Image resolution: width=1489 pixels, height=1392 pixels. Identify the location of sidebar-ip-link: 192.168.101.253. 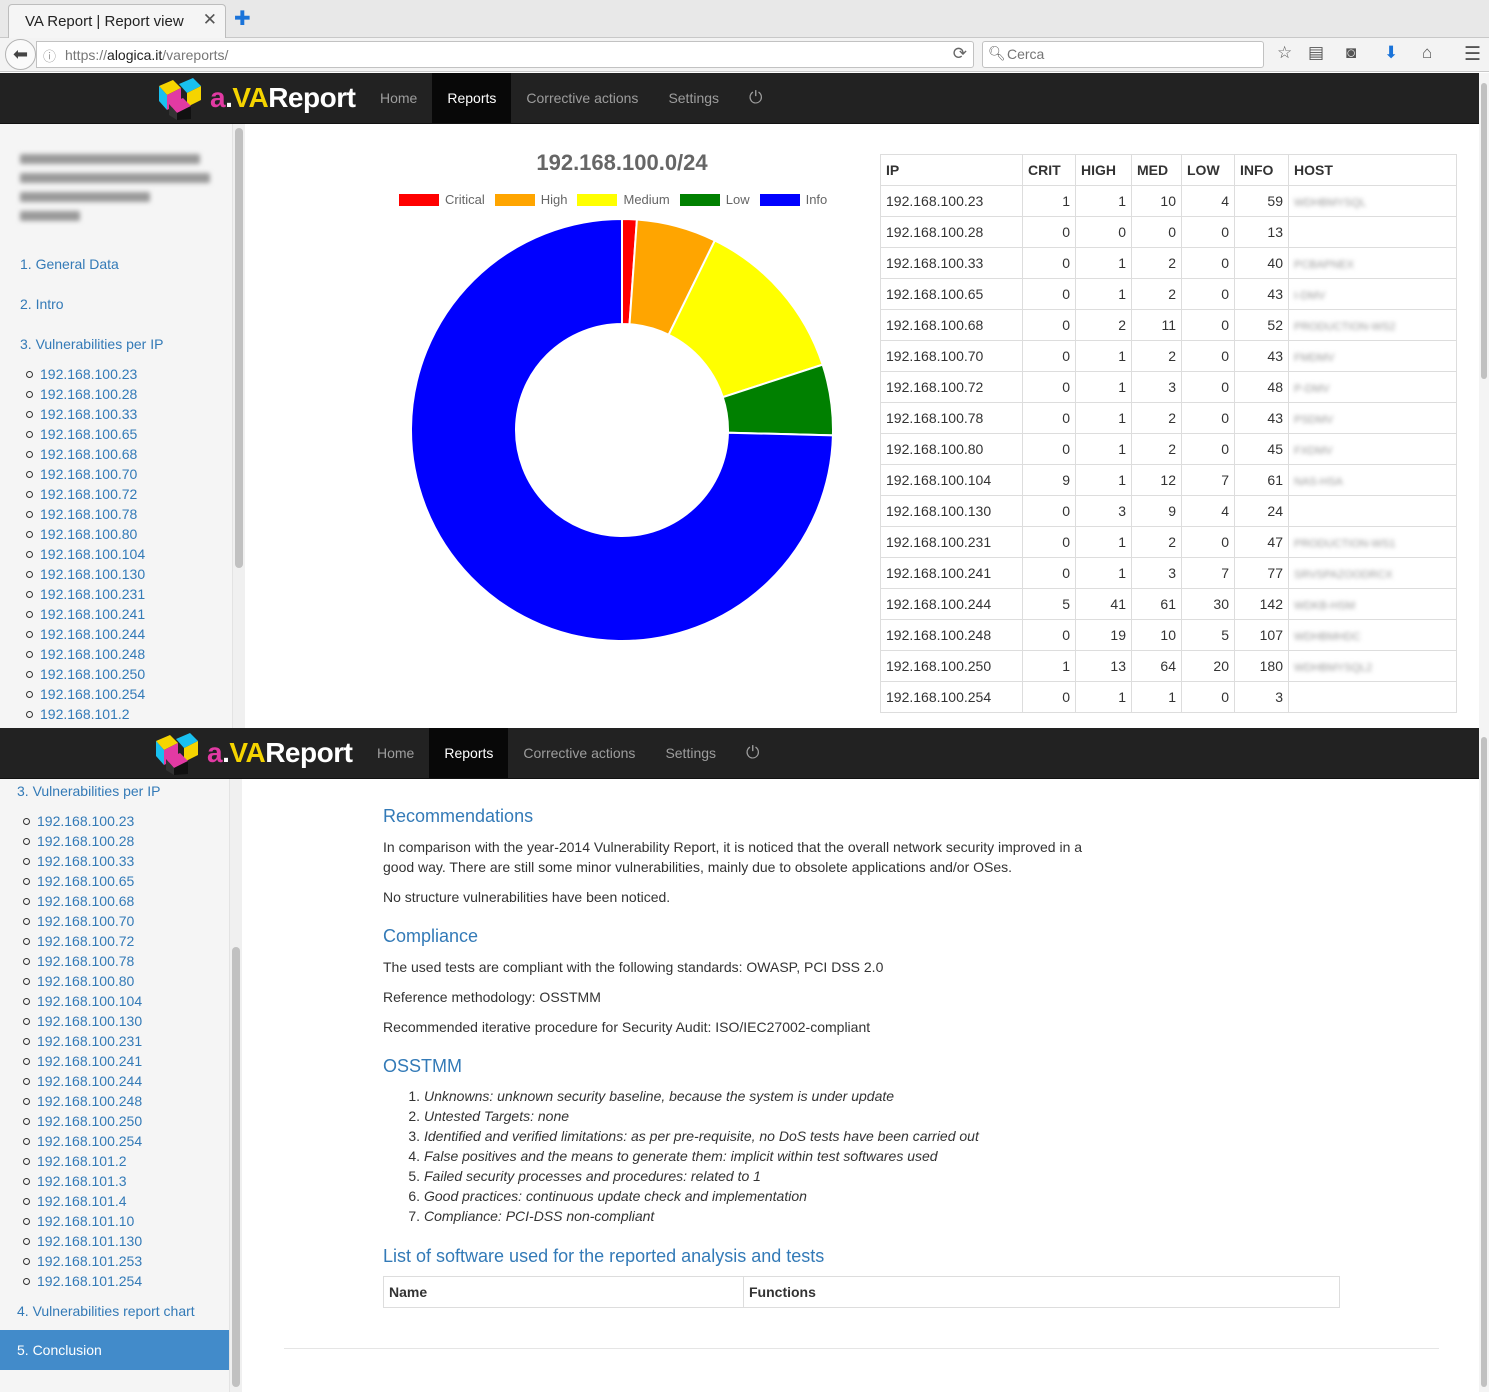
(82, 1261).